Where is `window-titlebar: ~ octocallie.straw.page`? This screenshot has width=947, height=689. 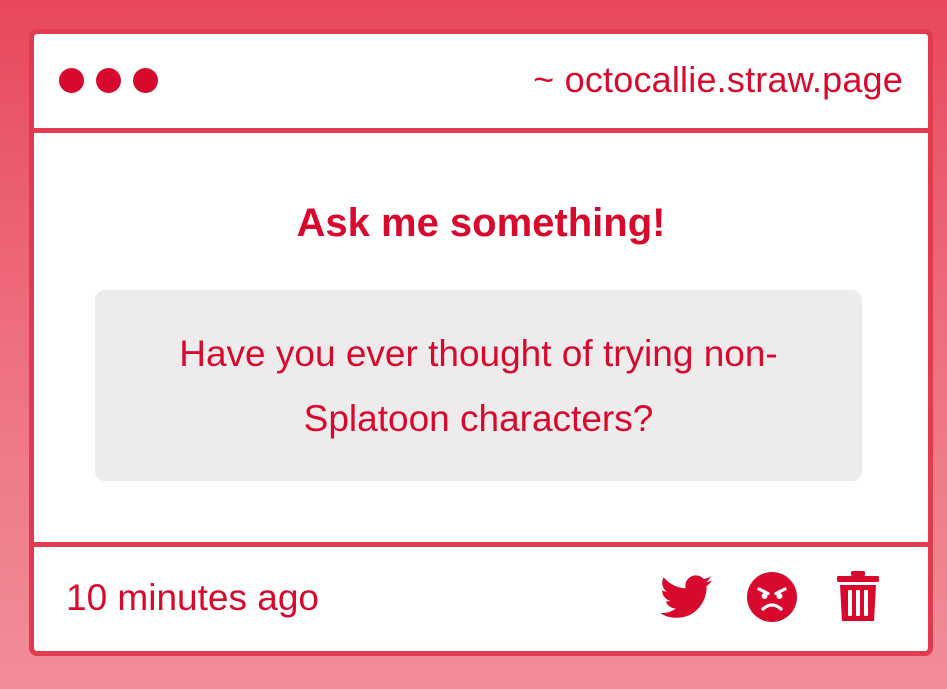 window-titlebar: ~ octocallie.straw.page is located at coordinates (481, 83).